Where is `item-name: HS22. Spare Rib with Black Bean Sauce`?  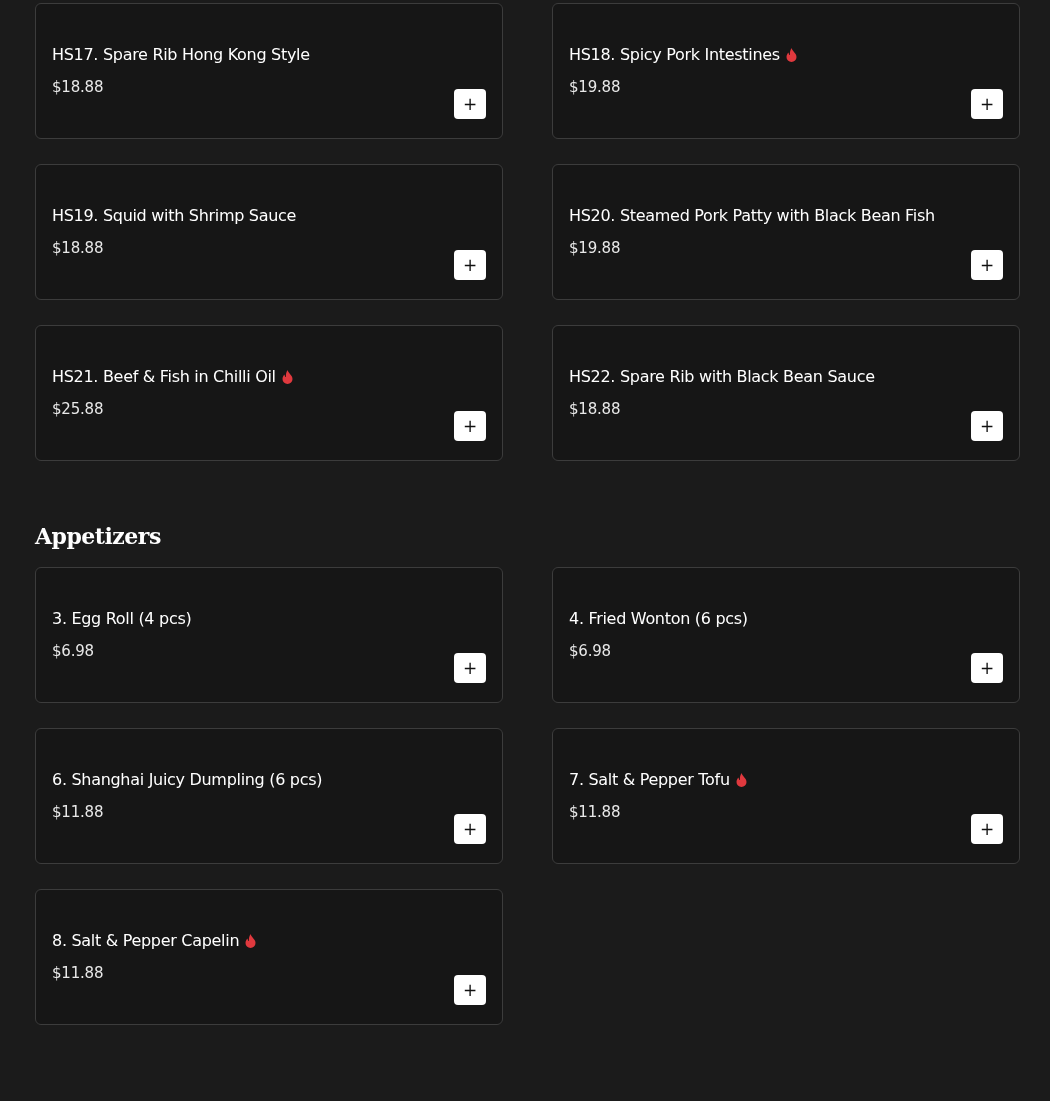
item-name: HS22. Spare Rib with Black Bean Sauce is located at coordinates (722, 377).